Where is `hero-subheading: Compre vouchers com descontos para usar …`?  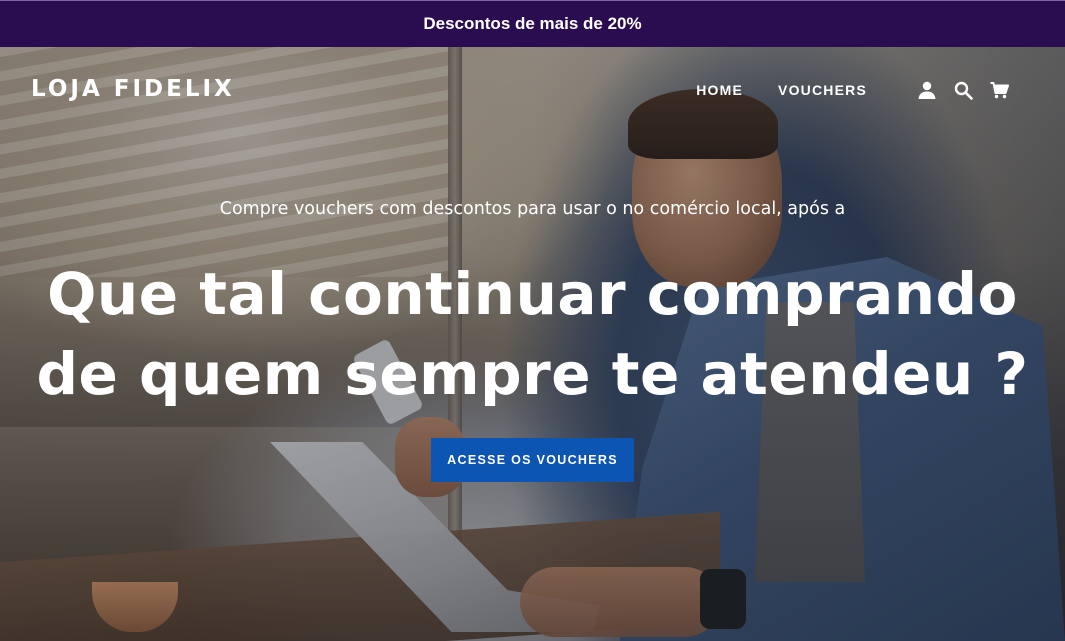
hero-subheading: Compre vouchers com descontos para usar … is located at coordinates (532, 209).